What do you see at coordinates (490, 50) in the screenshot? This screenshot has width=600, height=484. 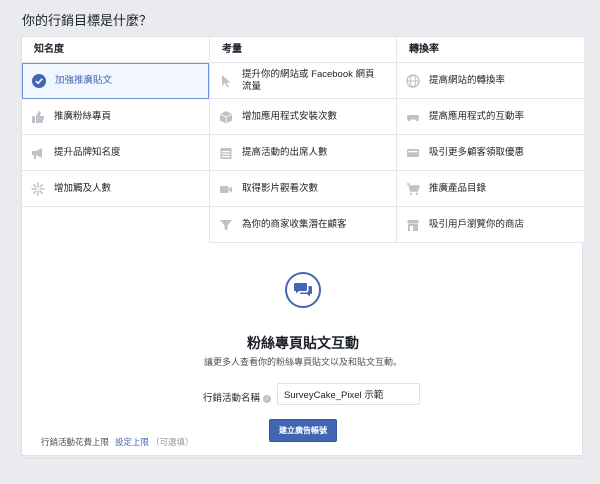 I see `column-header-conversion: 轉換率` at bounding box center [490, 50].